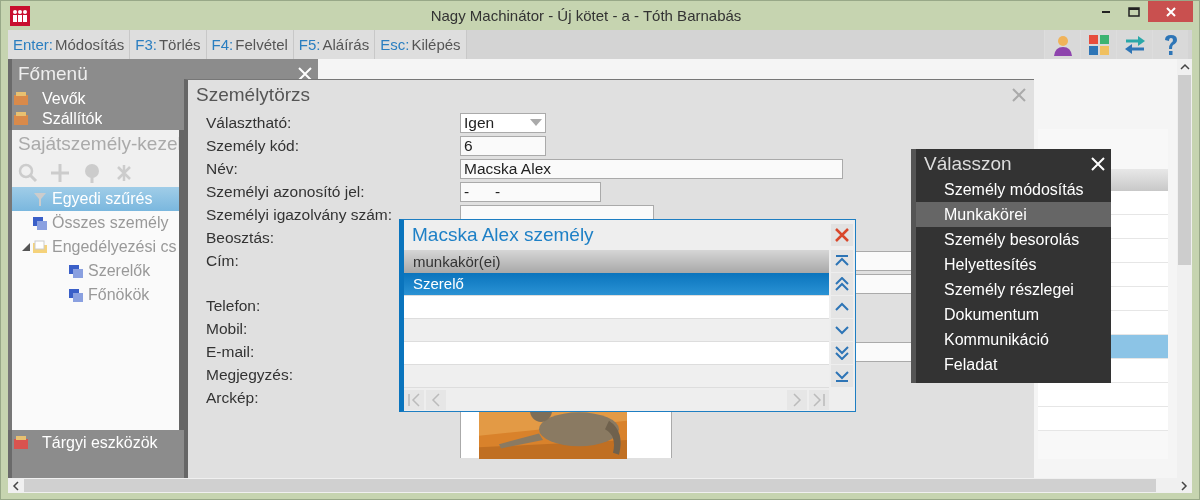  What do you see at coordinates (285, 192) in the screenshot?
I see `field-label: Személyi azonosító jel:` at bounding box center [285, 192].